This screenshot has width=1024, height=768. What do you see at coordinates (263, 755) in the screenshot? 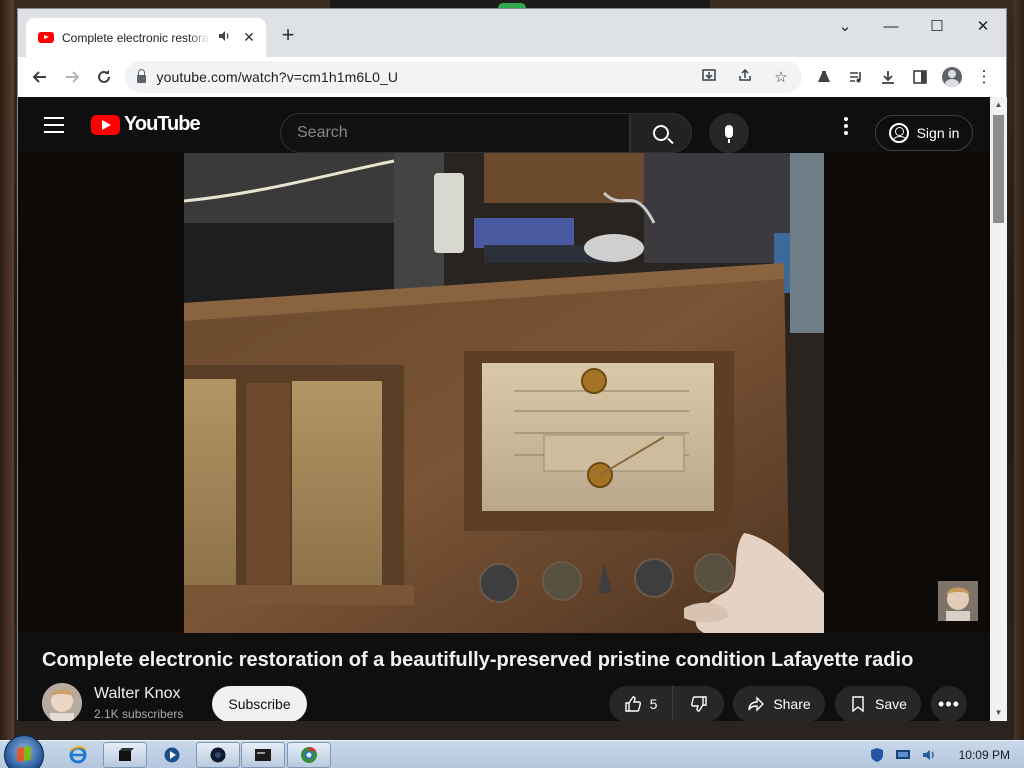
I see `console-icon` at bounding box center [263, 755].